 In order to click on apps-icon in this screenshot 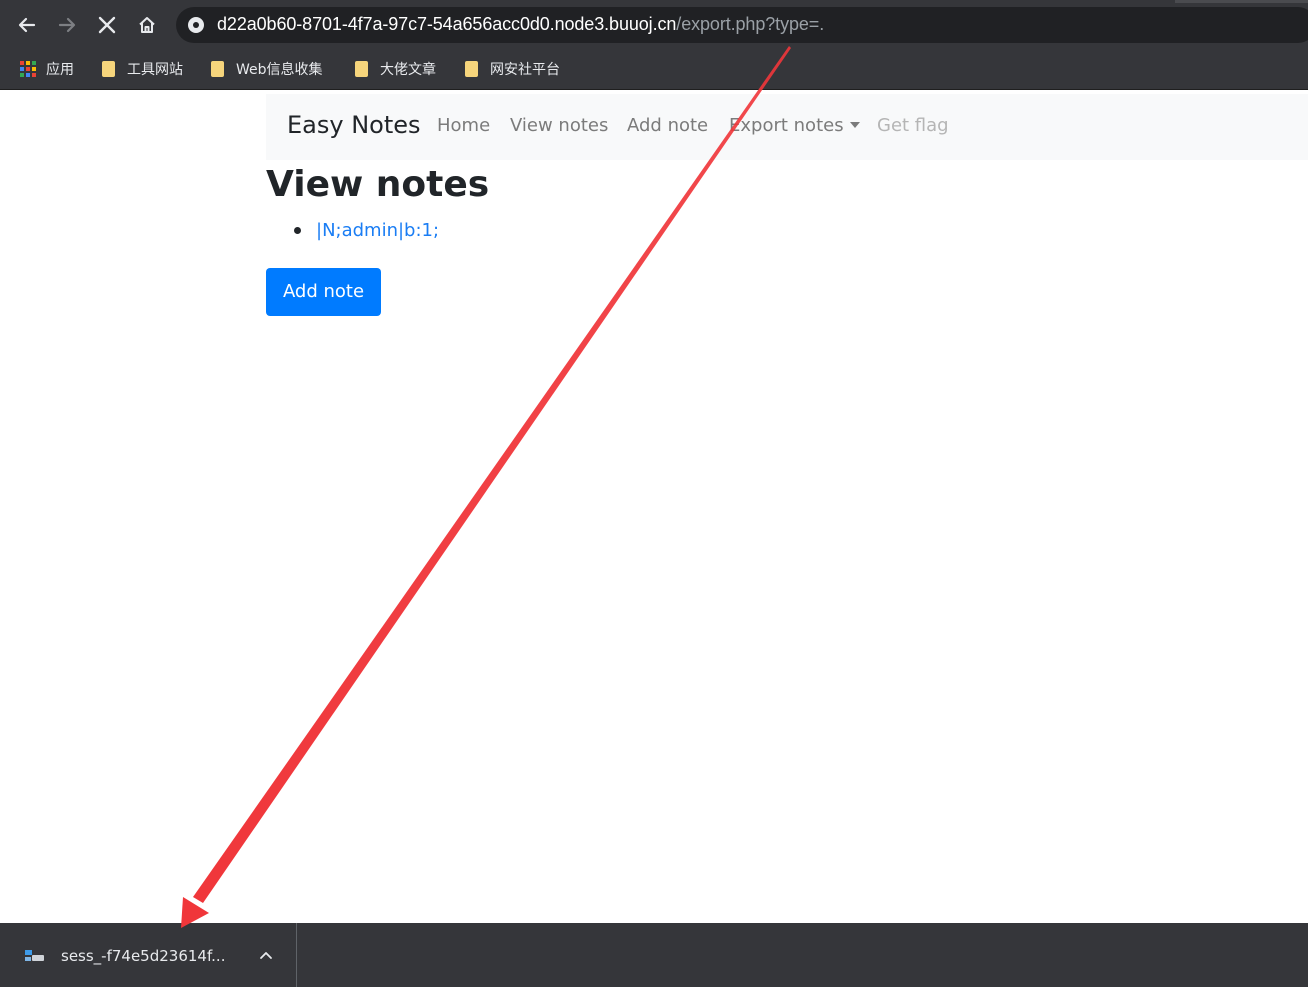, I will do `click(28, 69)`.